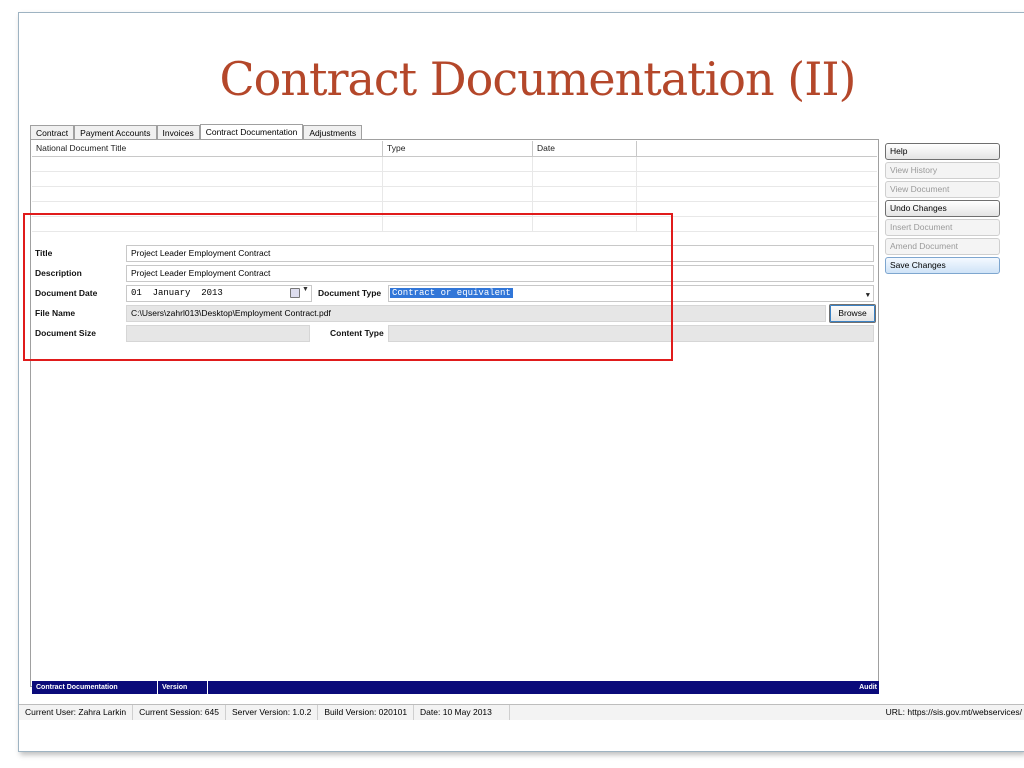 This screenshot has width=1024, height=768. What do you see at coordinates (272, 712) in the screenshot?
I see `status-server-version: Server Version: 1.0.2` at bounding box center [272, 712].